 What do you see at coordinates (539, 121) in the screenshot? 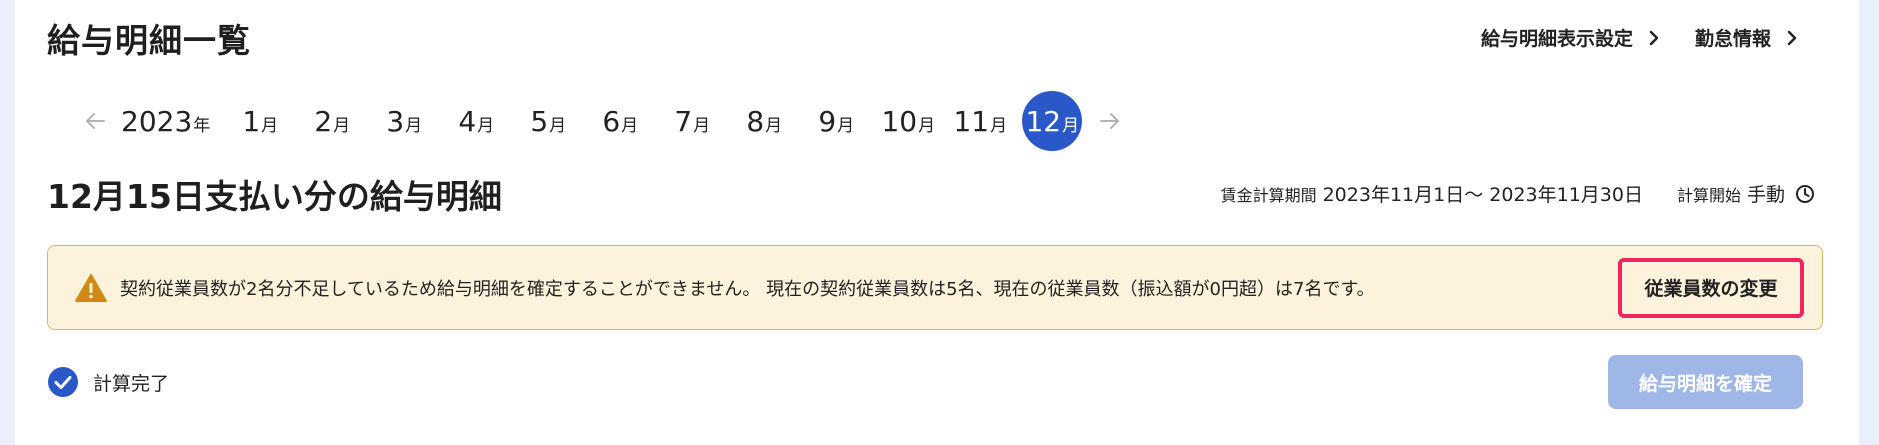
I see `month-number: 5` at bounding box center [539, 121].